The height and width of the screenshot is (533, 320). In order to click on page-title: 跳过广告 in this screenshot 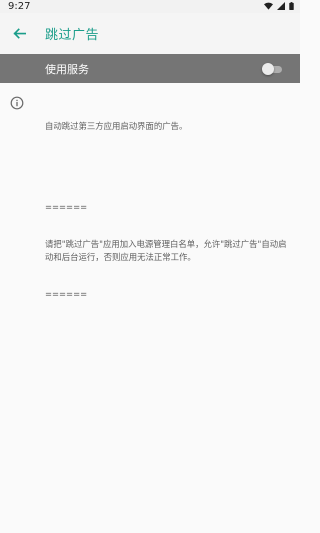, I will do `click(72, 35)`.